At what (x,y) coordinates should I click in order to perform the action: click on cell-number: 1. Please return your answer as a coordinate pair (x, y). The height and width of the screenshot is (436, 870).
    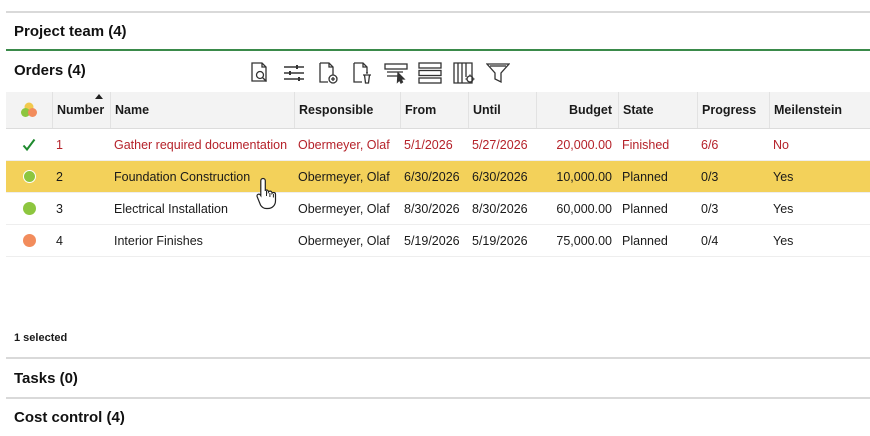
    Looking at the image, I should click on (59, 144).